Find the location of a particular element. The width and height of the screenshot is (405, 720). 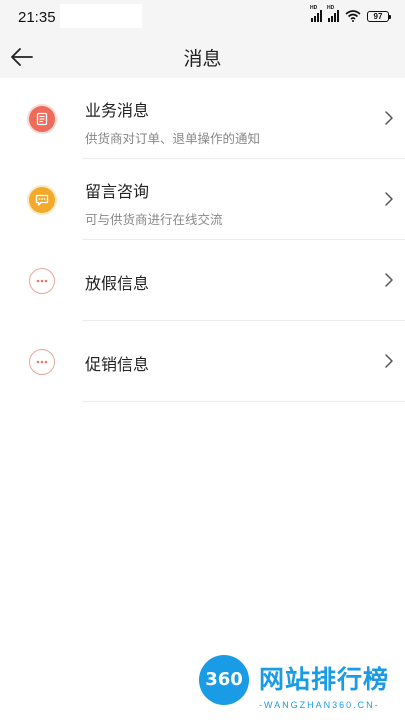

list-item-business-message: 业务消息 供货商对订单、退单操作的通知 is located at coordinates (202, 118).